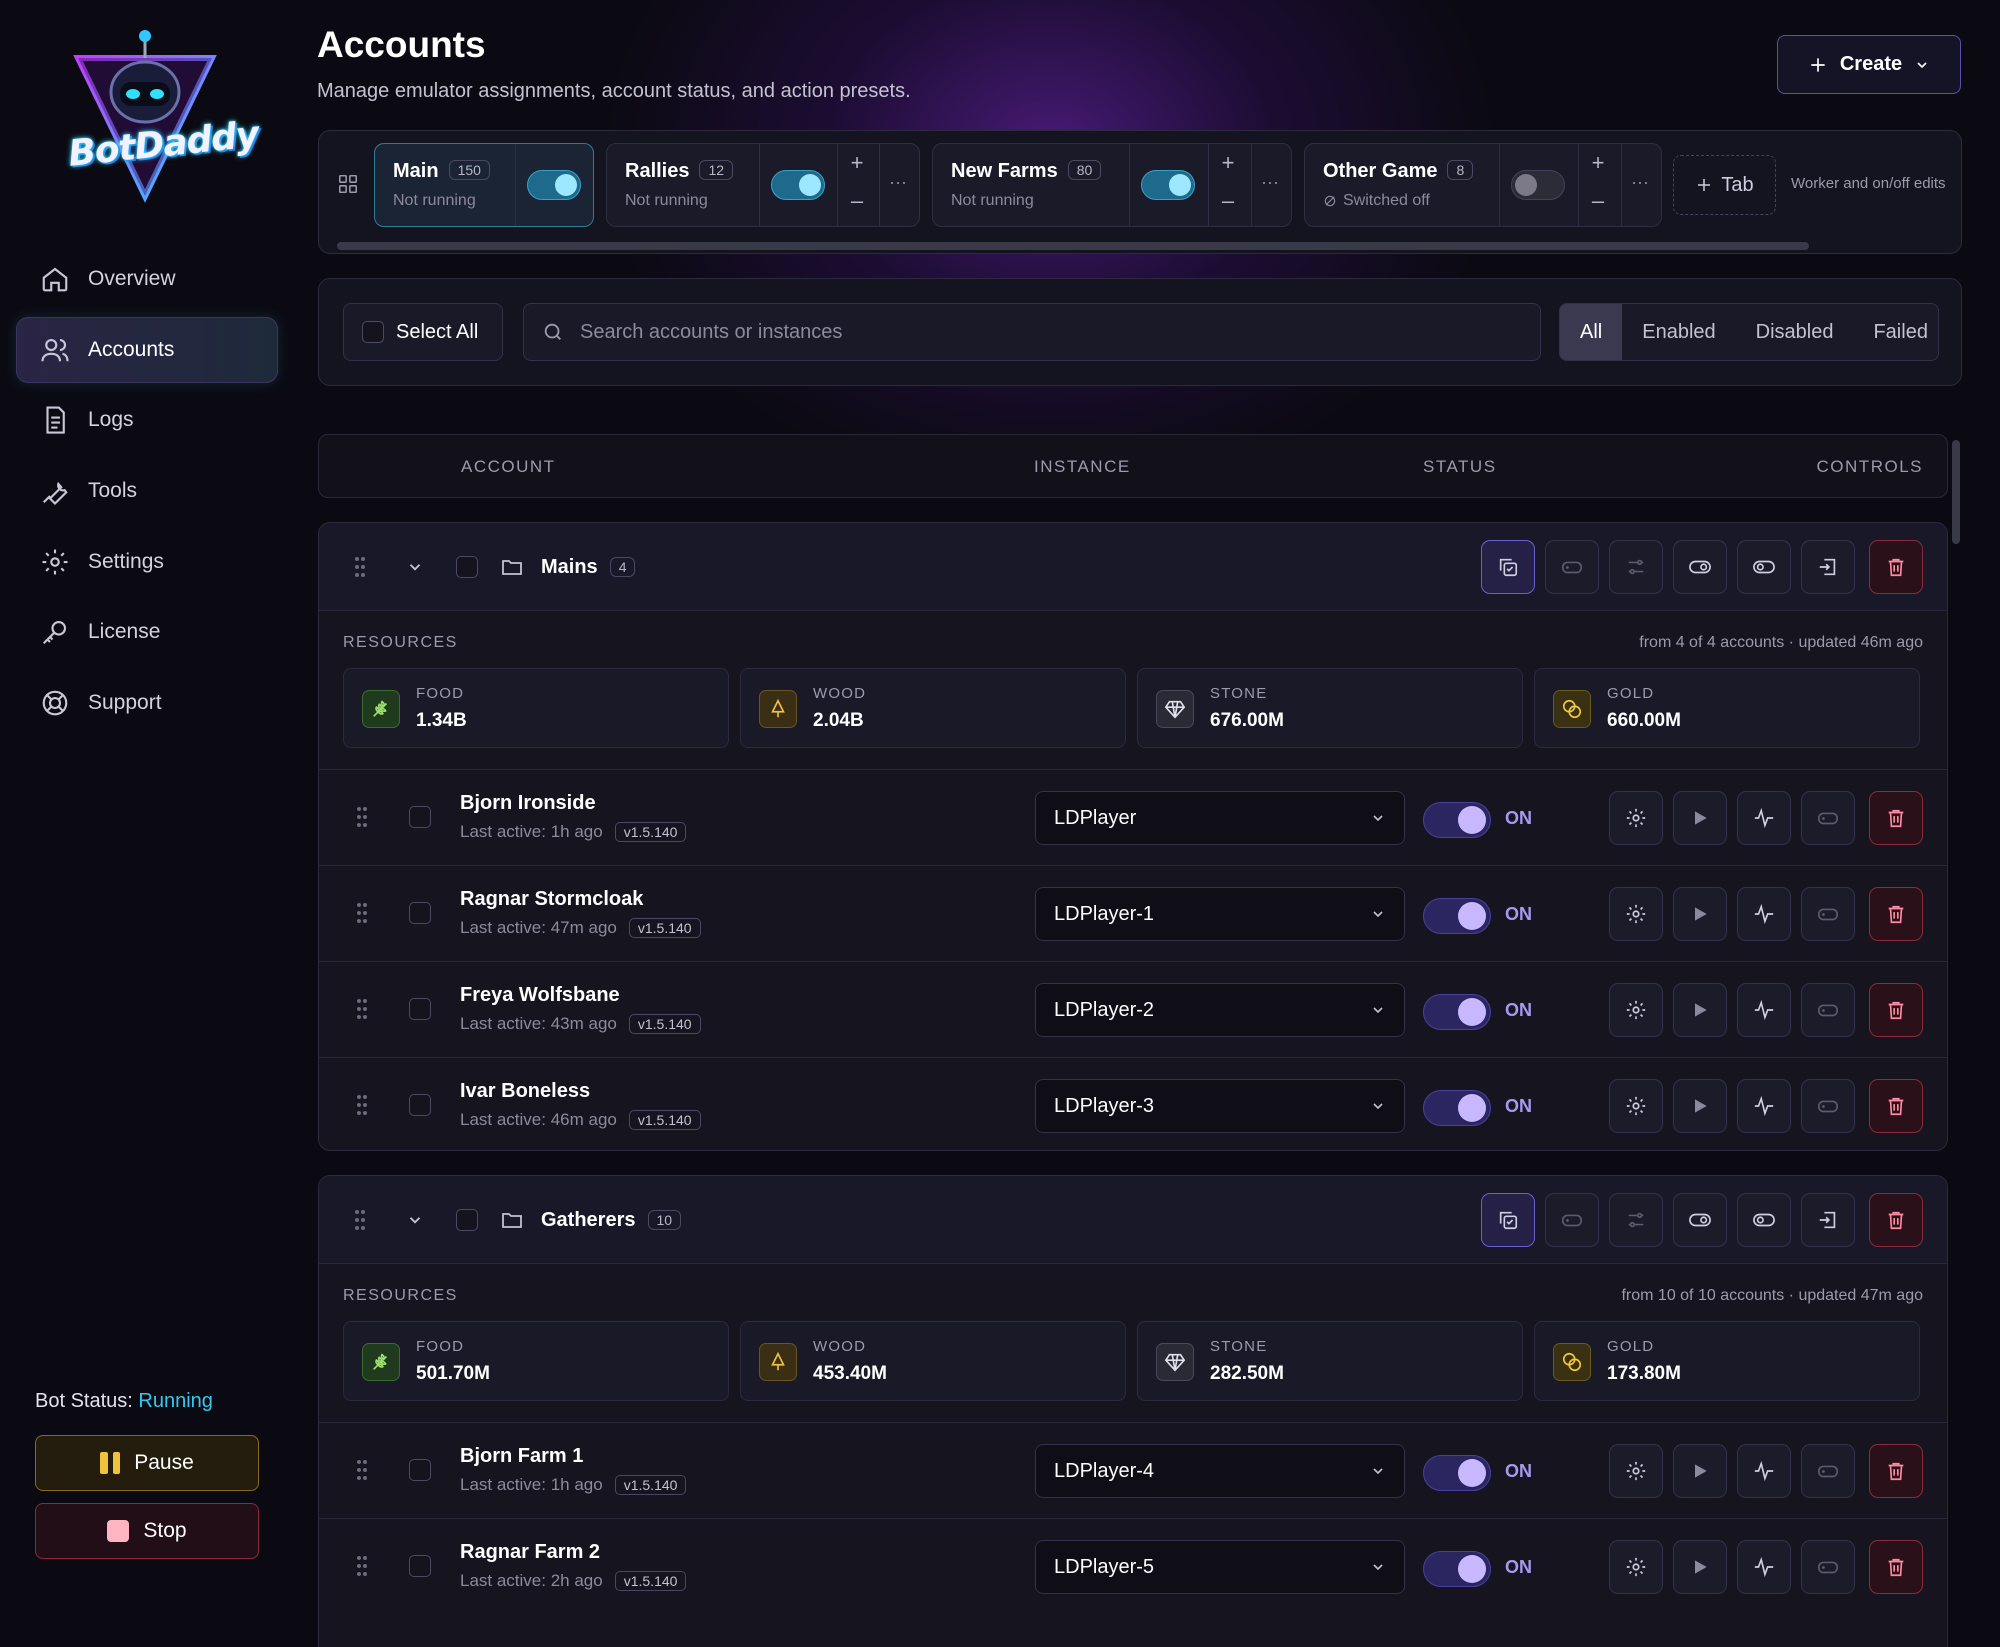 The width and height of the screenshot is (2000, 1647). I want to click on tab-other-game: Other Game 8 Switched off + – ···, so click(1483, 185).